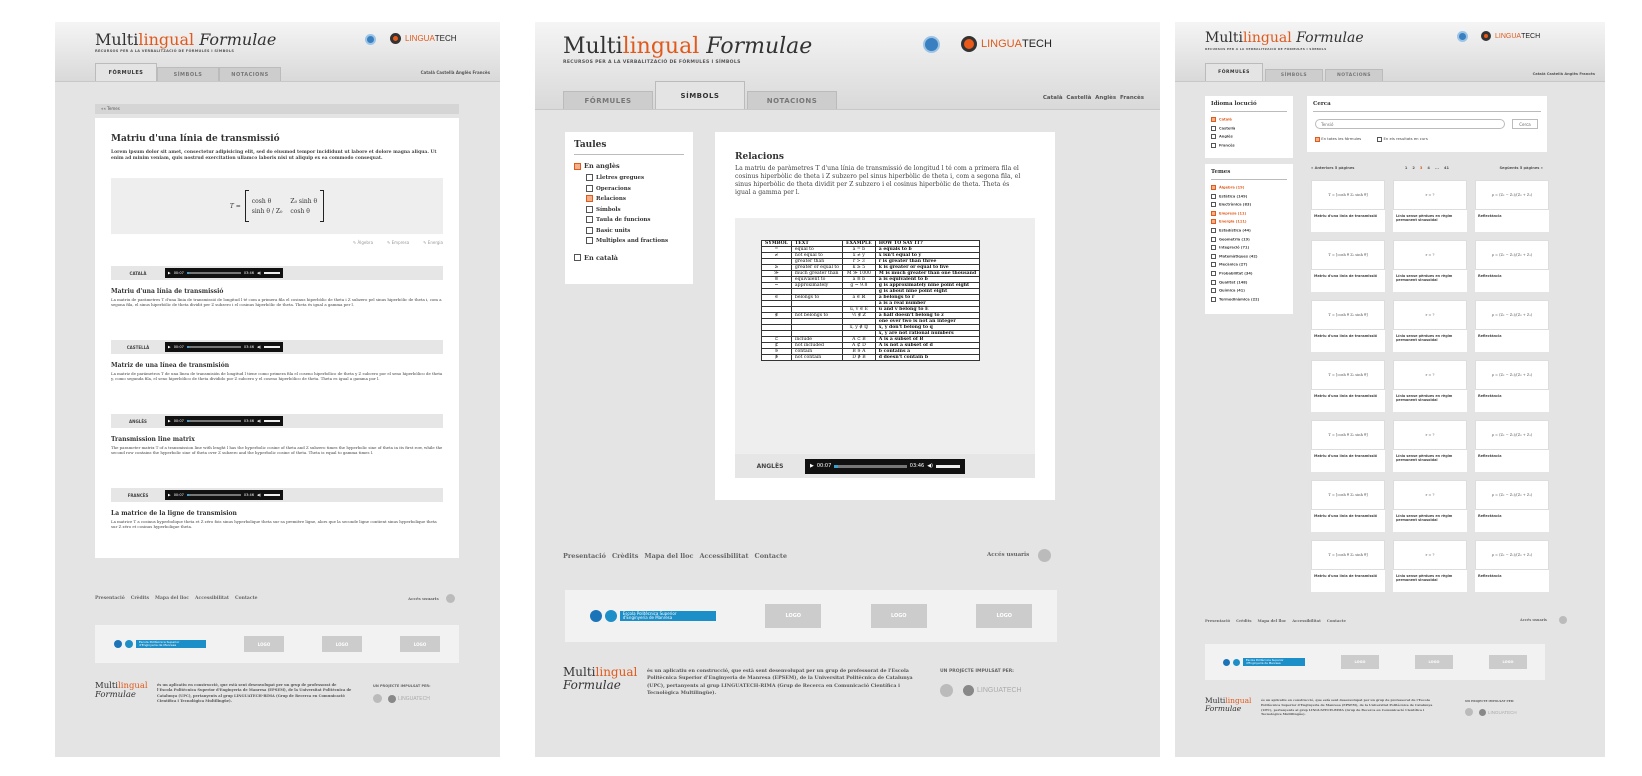  Describe the element at coordinates (1235, 249) in the screenshot. I see `filter-item: Integració (71)` at that location.